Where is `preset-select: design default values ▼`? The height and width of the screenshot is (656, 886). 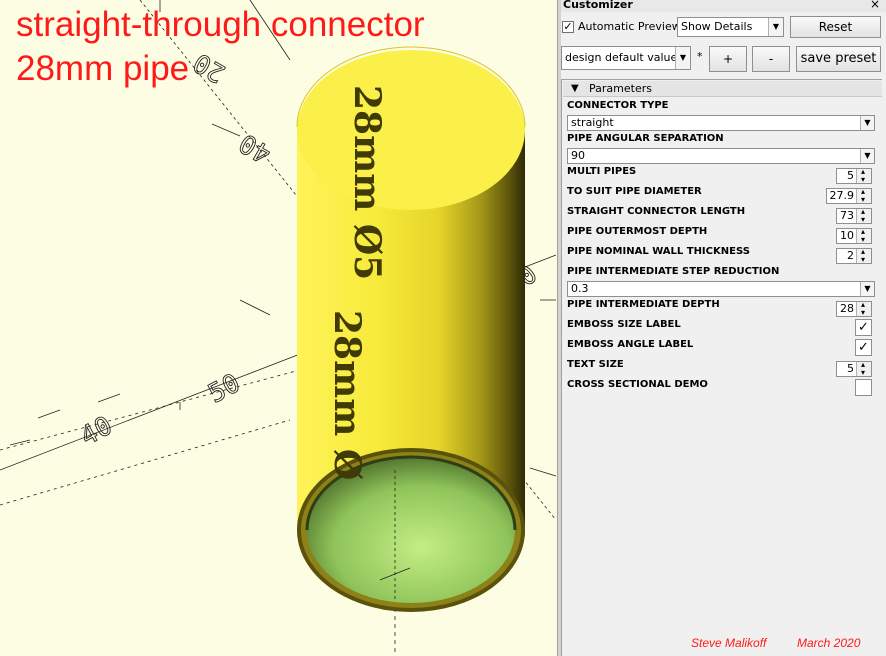
preset-select: design default values ▼ is located at coordinates (626, 58).